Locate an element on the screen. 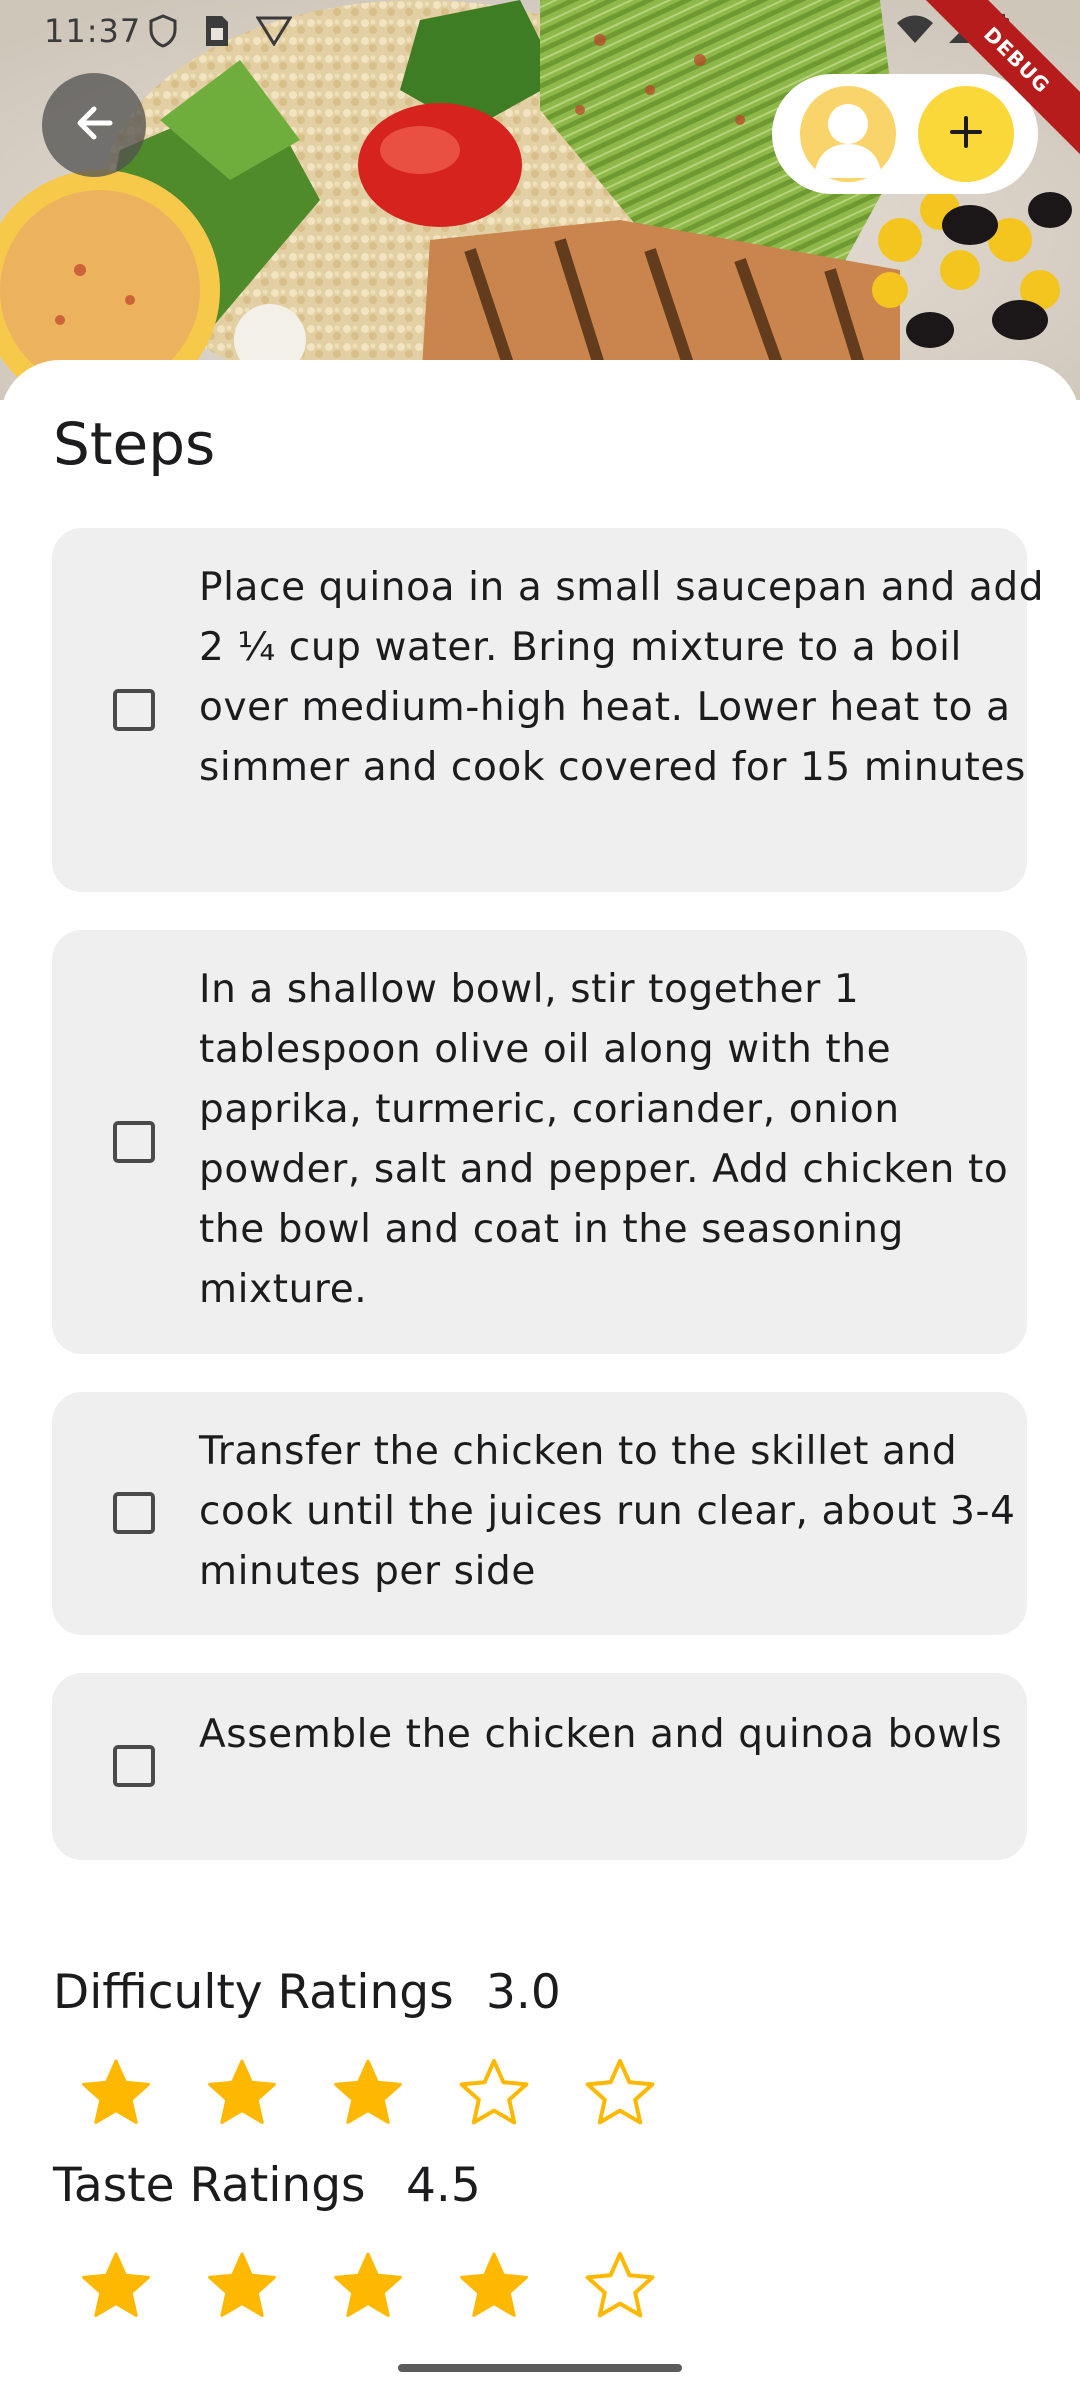  taste-rating-value: 4.5 is located at coordinates (443, 2185).